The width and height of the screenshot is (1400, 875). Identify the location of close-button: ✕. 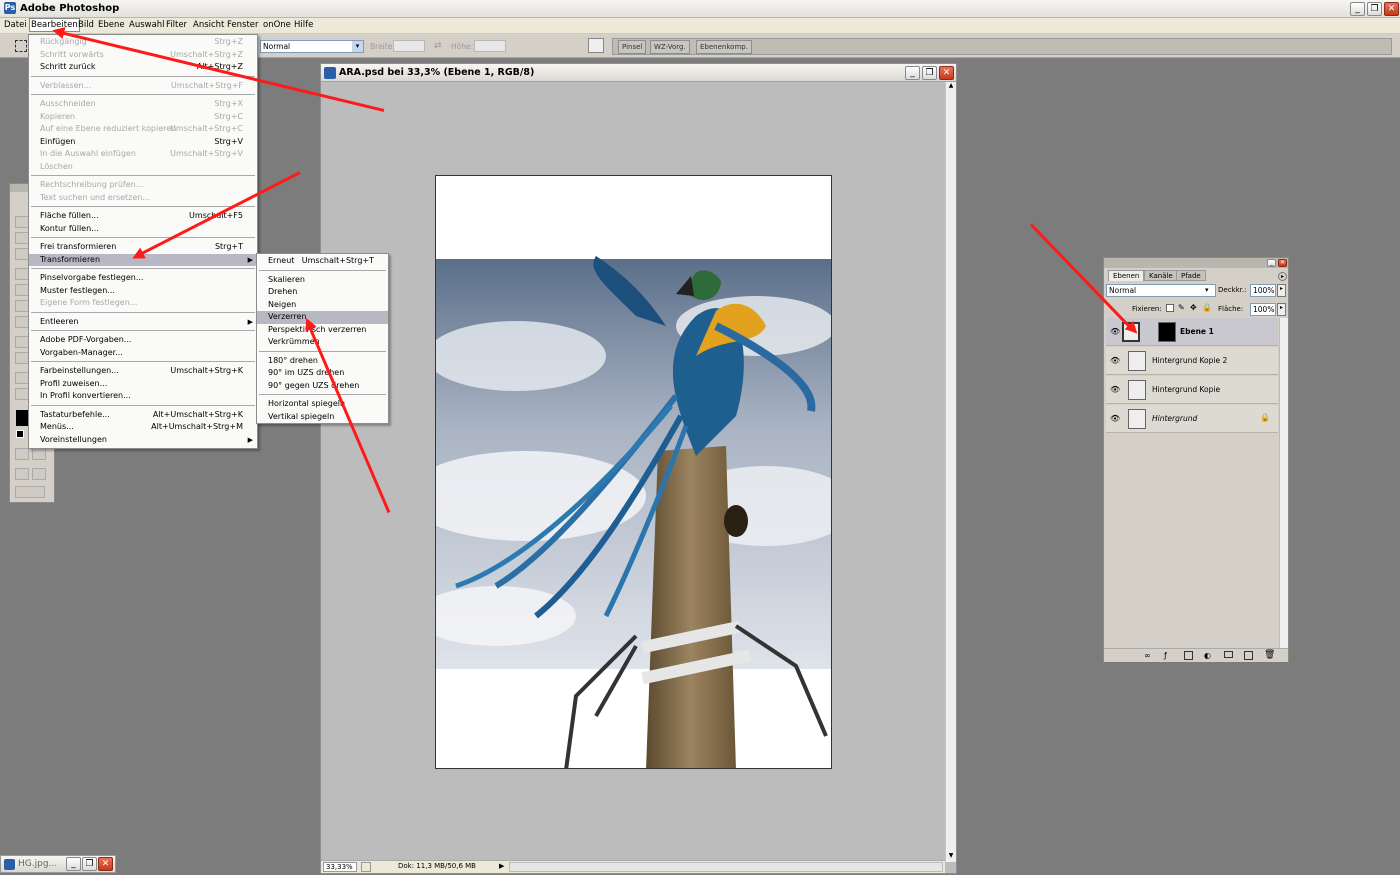
(1391, 9).